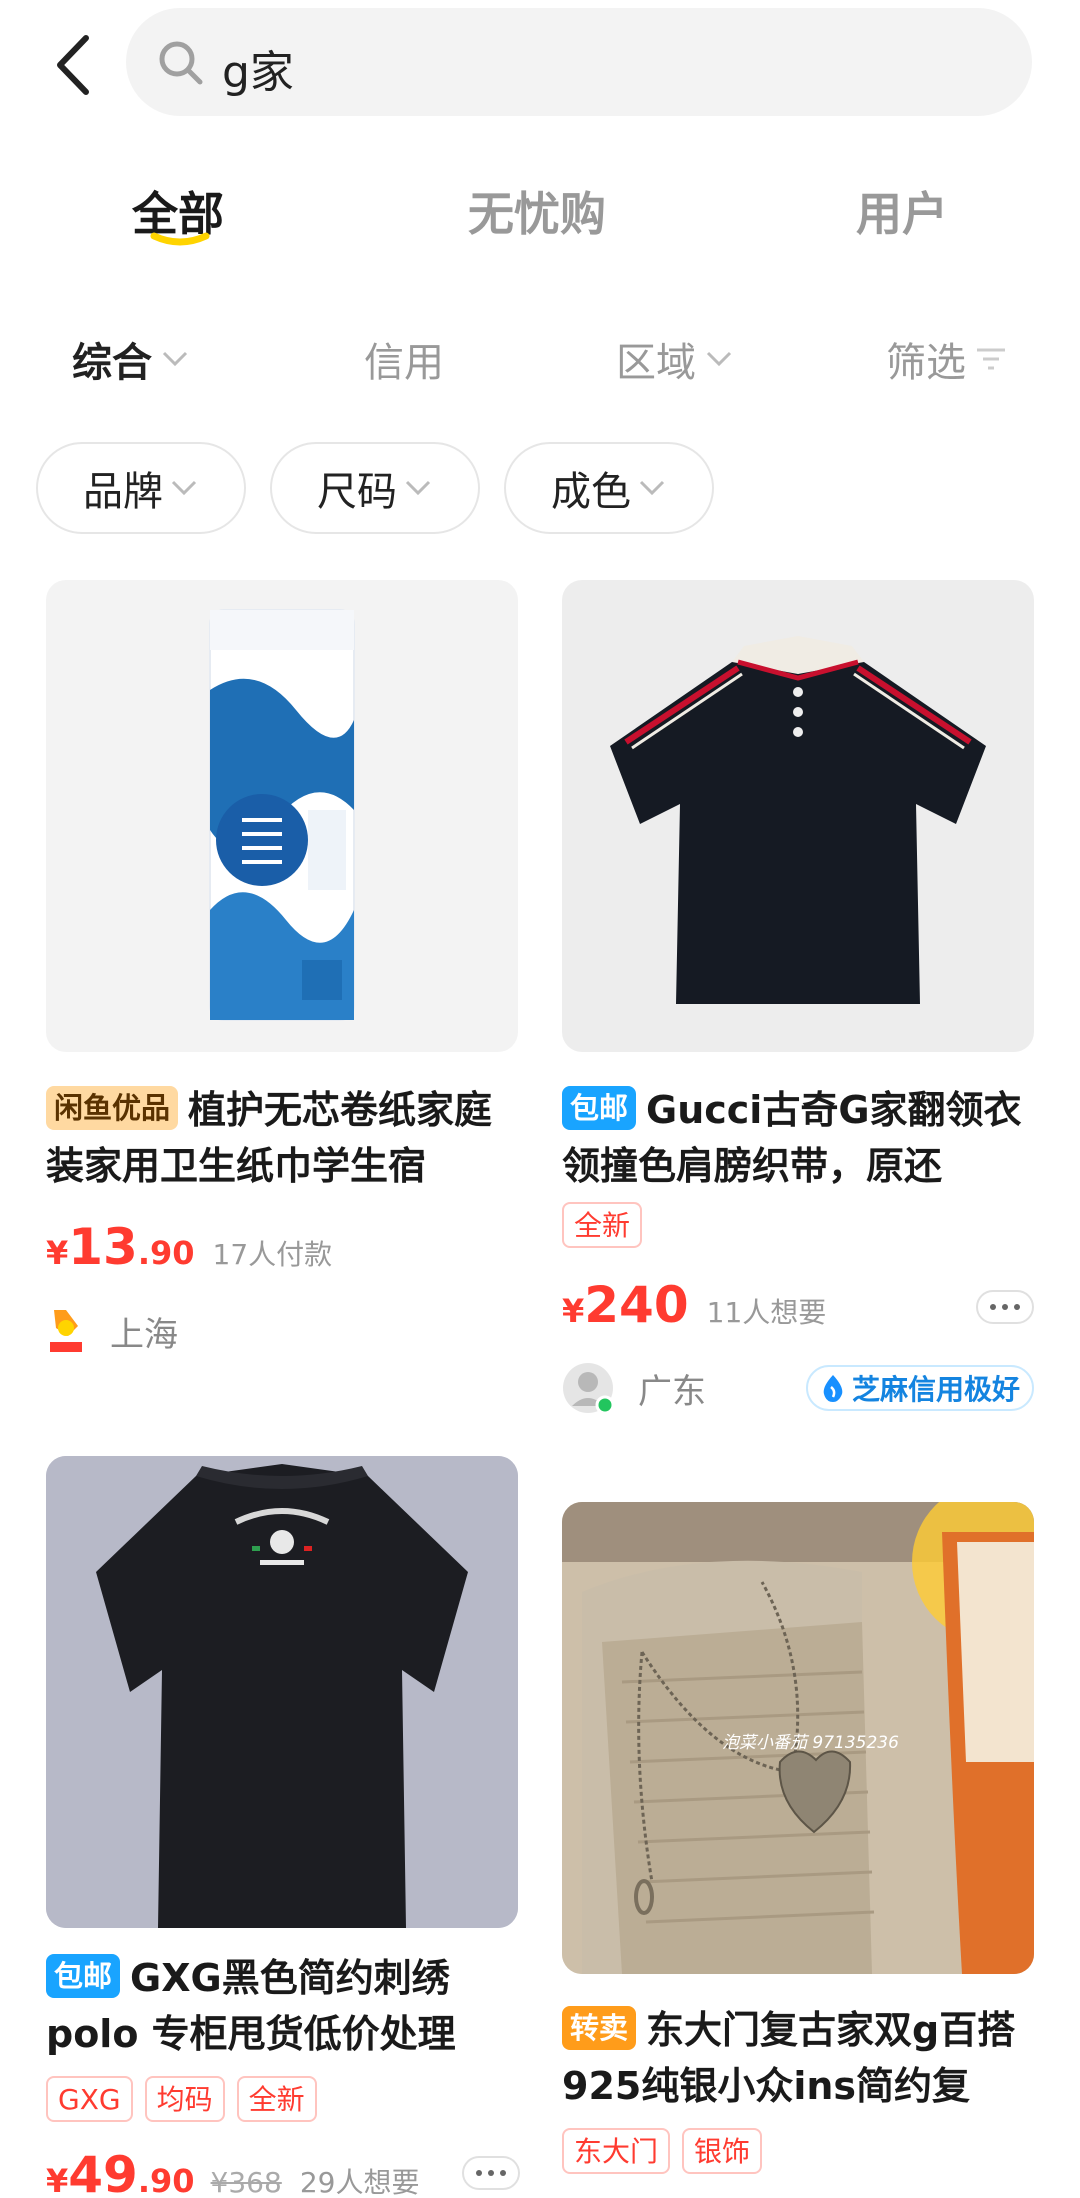 This screenshot has height=2198, width=1080. Describe the element at coordinates (588, 1388) in the screenshot. I see `avatar-icon` at that location.